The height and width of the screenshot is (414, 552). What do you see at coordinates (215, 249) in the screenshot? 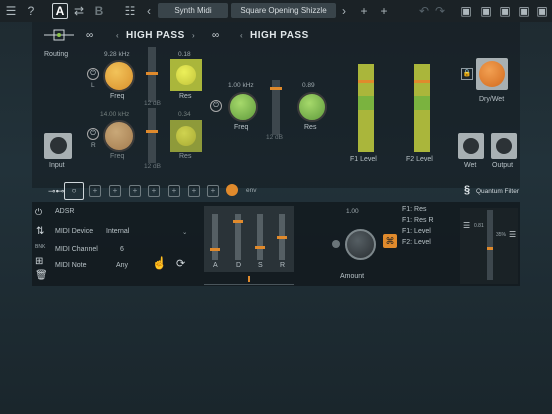
I see `attack-cap` at bounding box center [215, 249].